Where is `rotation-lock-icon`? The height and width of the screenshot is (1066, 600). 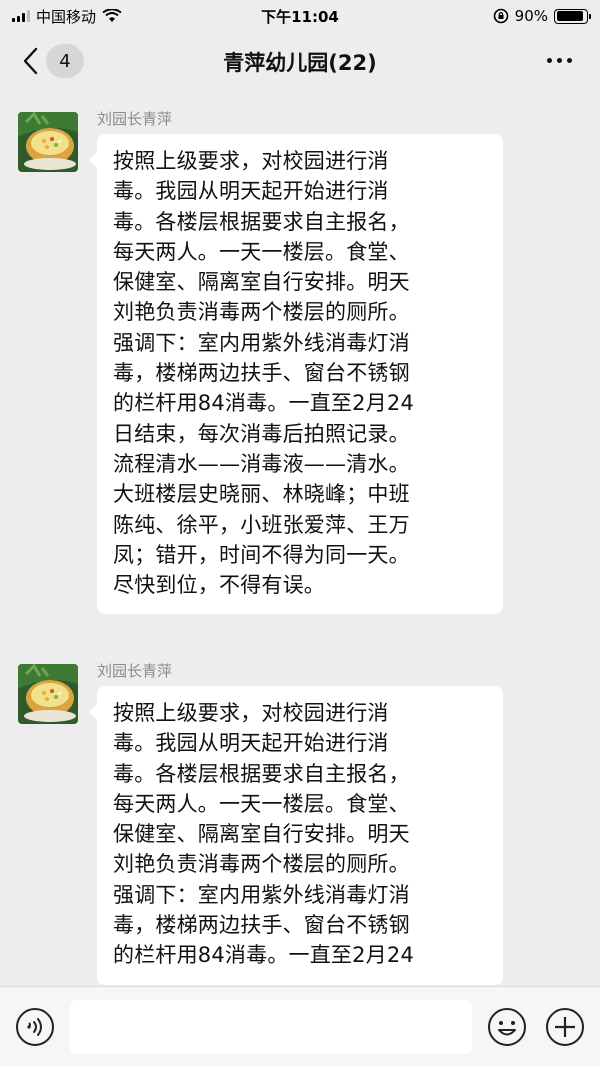
rotation-lock-icon is located at coordinates (500, 16).